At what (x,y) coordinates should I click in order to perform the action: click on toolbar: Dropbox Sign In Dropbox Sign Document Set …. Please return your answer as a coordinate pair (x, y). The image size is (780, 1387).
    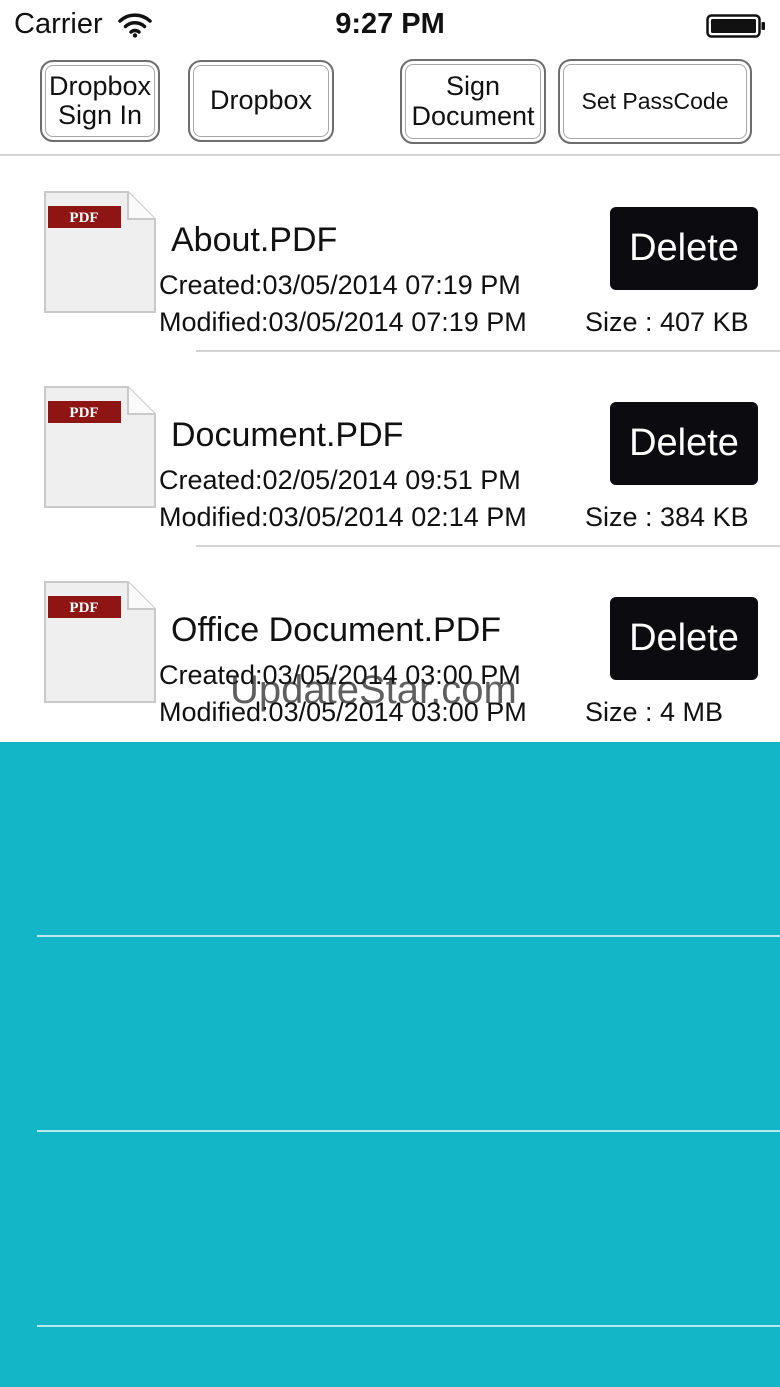
    Looking at the image, I should click on (390, 103).